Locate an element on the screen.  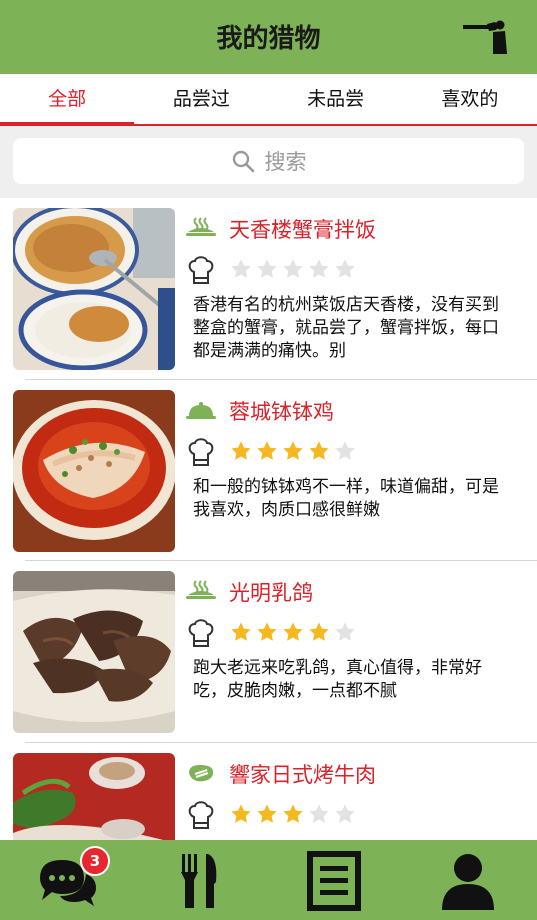
steak-icon is located at coordinates (201, 773).